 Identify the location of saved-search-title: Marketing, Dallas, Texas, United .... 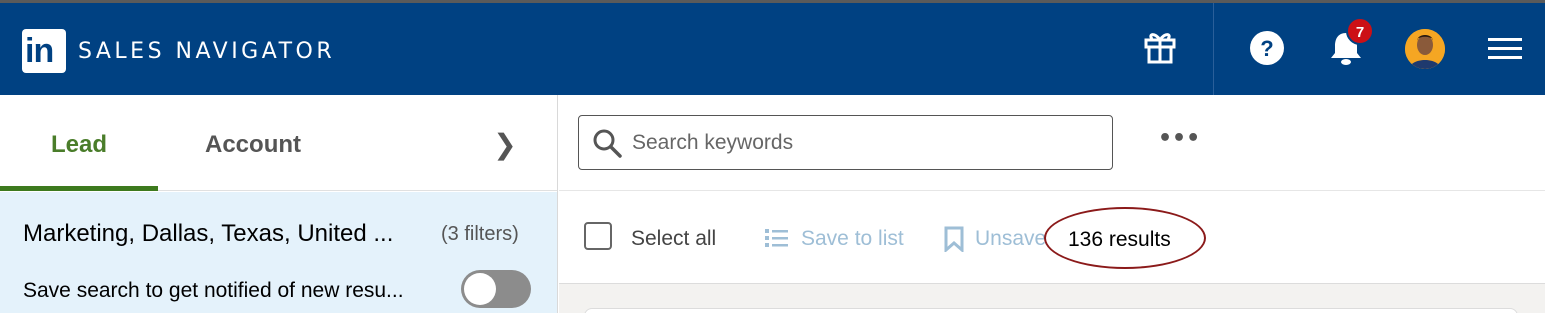
(208, 234).